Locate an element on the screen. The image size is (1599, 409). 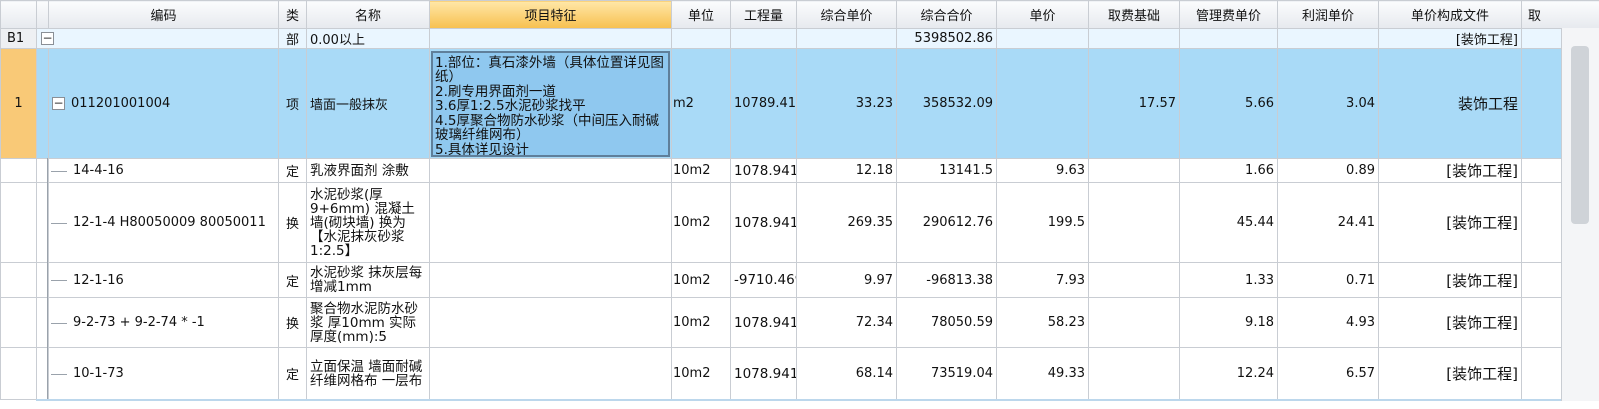
col-header-fee-base: 取费基础 is located at coordinates (1134, 14).